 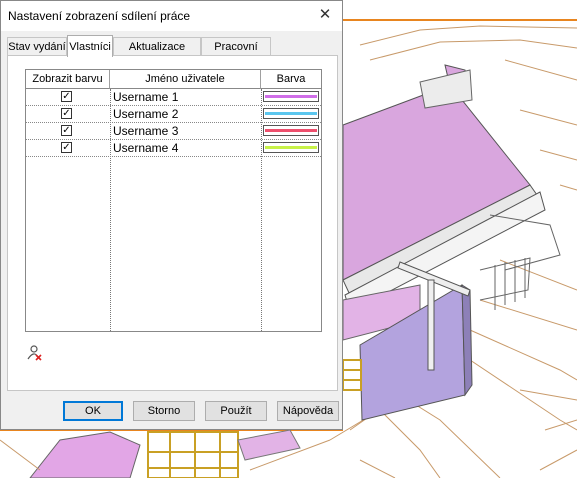 I want to click on dialog-title: Nastavení zobrazení sdílení práce, so click(x=99, y=16).